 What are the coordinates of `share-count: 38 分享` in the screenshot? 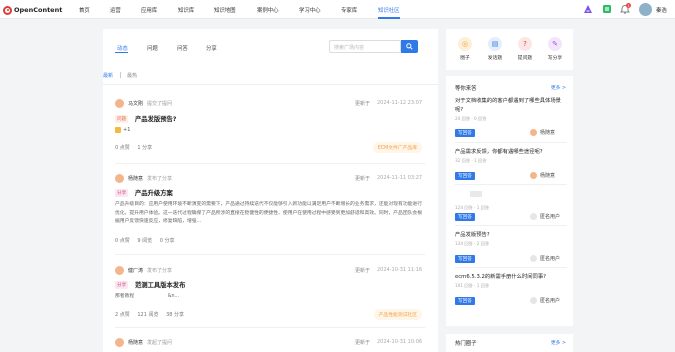 It's located at (175, 315).